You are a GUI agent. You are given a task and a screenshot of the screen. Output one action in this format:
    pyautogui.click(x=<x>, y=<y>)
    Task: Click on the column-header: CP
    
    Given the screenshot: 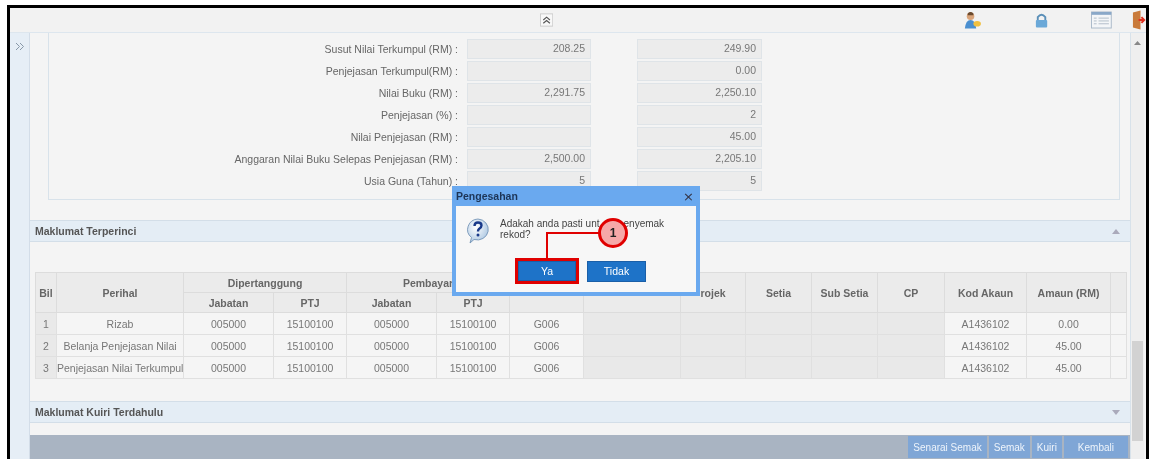 What is the action you would take?
    pyautogui.click(x=911, y=292)
    